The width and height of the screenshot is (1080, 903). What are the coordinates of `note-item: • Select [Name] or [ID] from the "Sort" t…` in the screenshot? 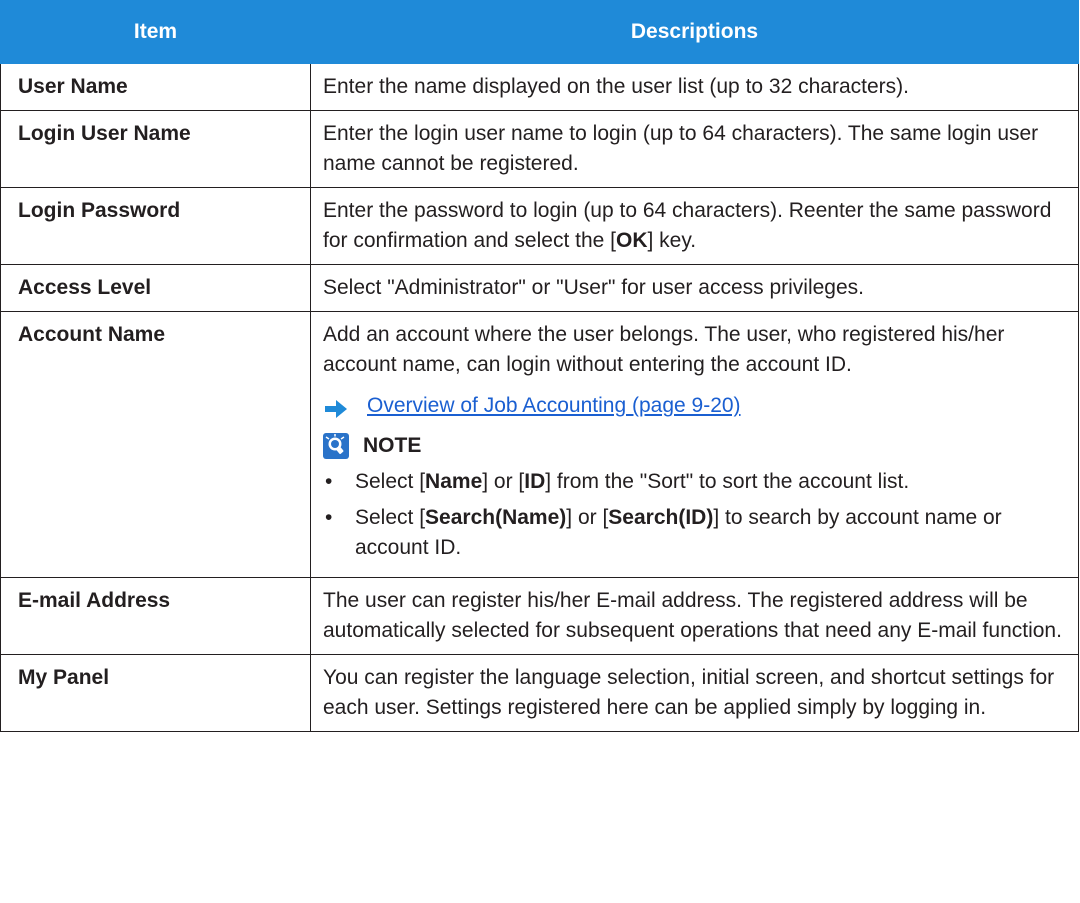 It's located at (617, 481).